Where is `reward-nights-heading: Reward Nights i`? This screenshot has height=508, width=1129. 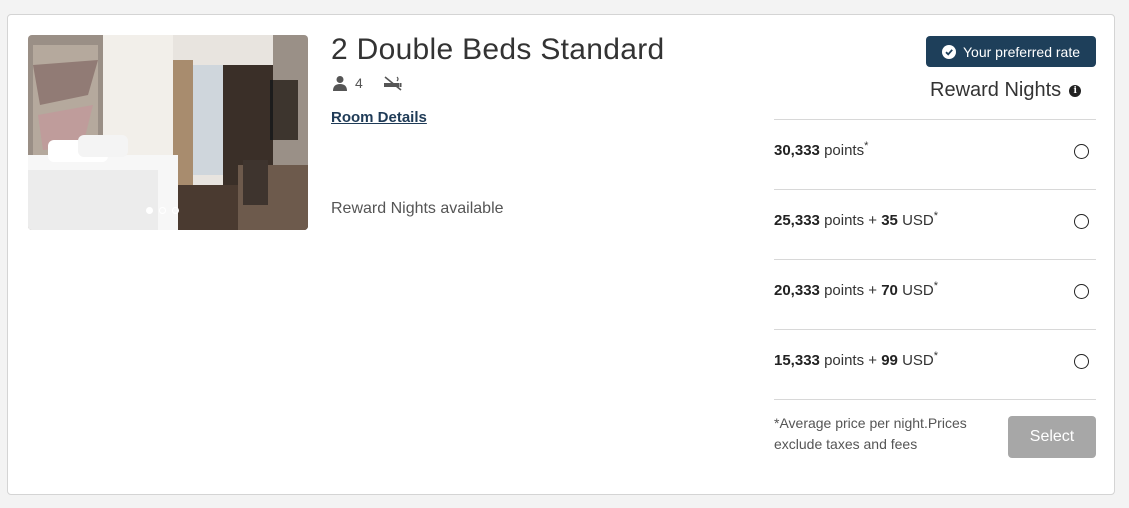 reward-nights-heading: Reward Nights i is located at coordinates (1006, 90).